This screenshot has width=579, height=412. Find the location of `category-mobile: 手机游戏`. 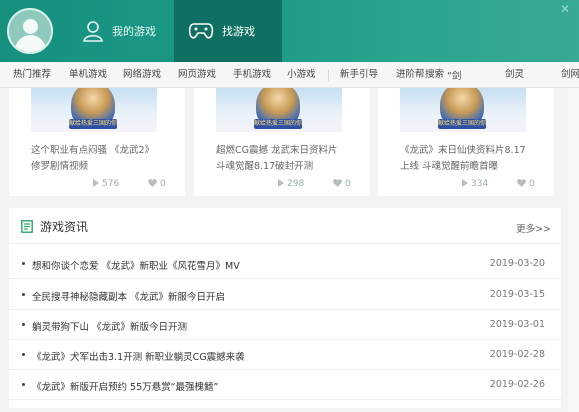

category-mobile: 手机游戏 is located at coordinates (252, 75).